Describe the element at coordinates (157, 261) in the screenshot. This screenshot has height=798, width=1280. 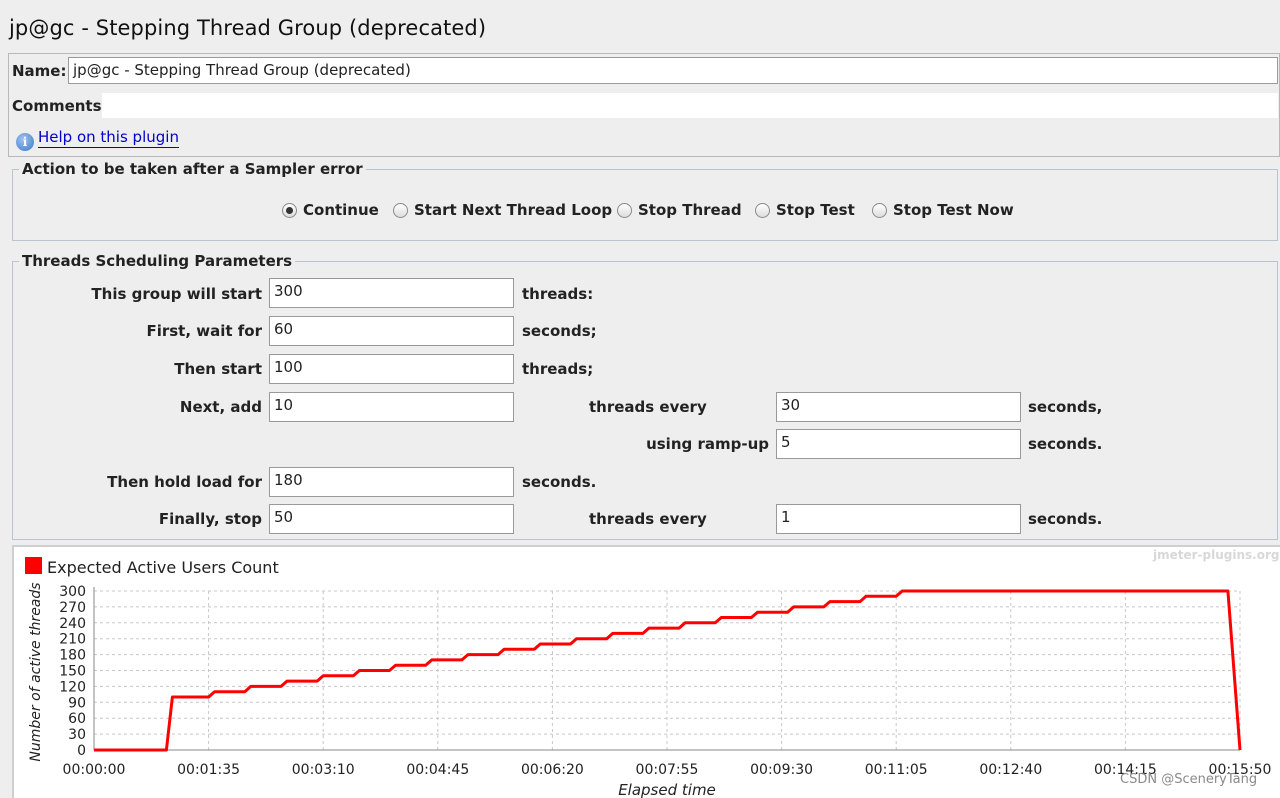
I see `threads-scheduling-legend: Threads Scheduling Parameters` at that location.